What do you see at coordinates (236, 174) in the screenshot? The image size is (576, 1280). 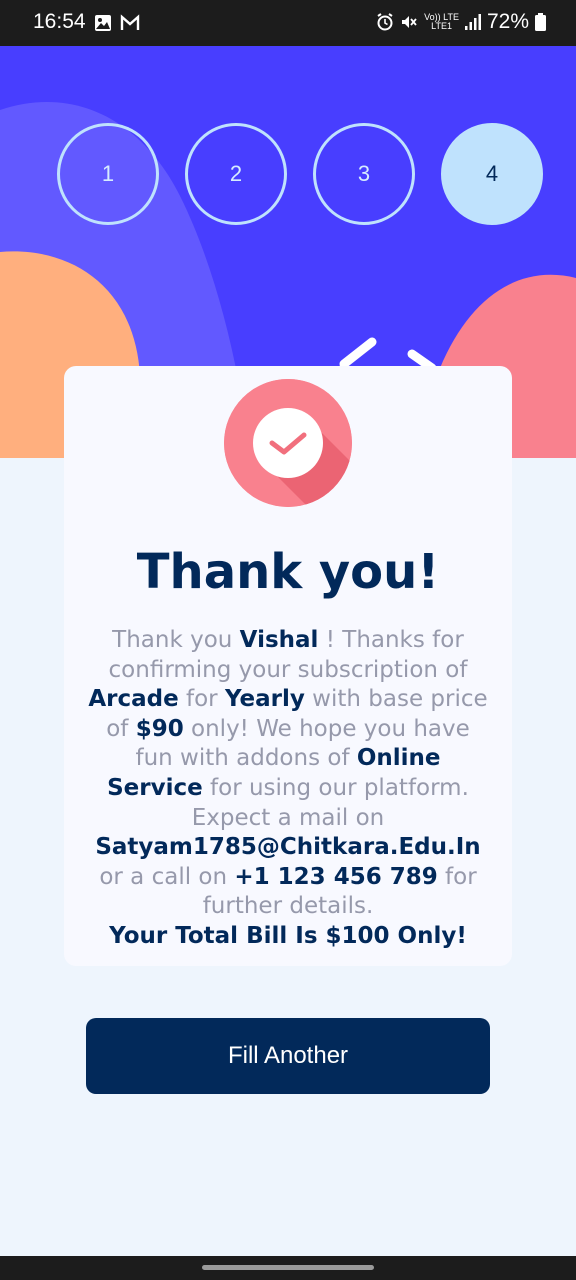 I see `step-2: 2` at bounding box center [236, 174].